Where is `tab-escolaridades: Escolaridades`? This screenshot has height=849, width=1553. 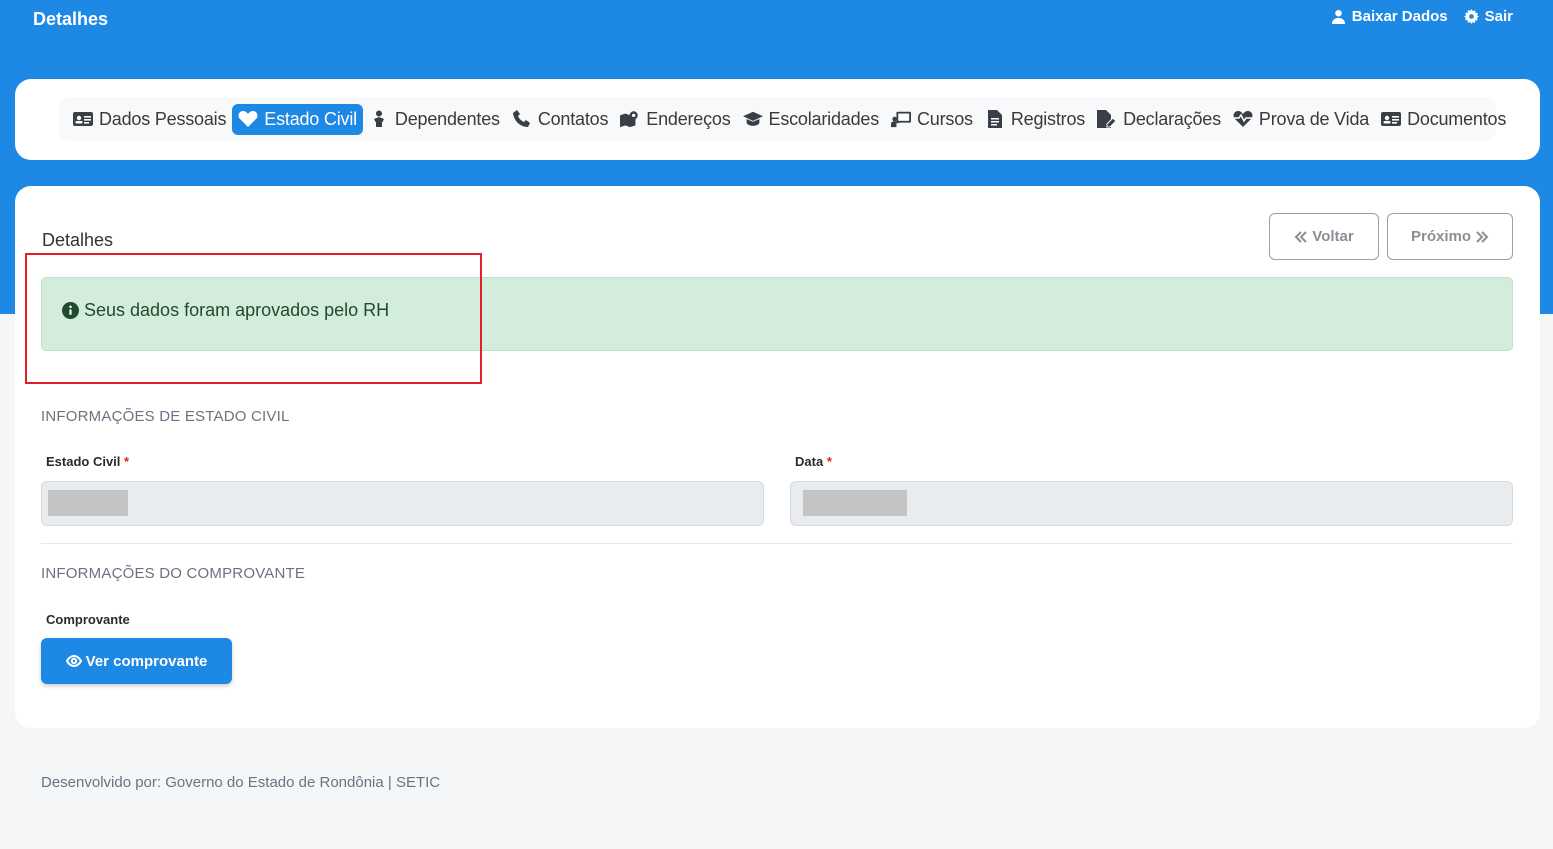 tab-escolaridades: Escolaridades is located at coordinates (811, 119).